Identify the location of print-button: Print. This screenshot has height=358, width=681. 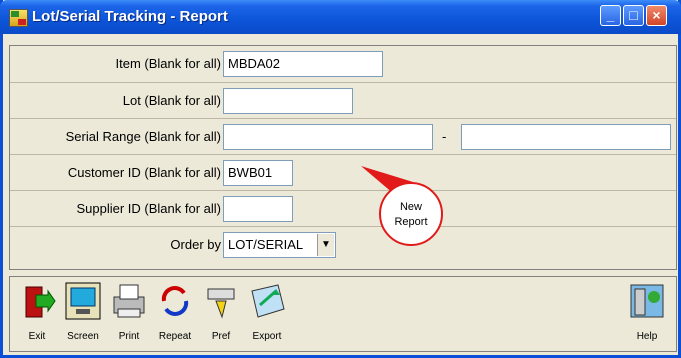
(129, 311).